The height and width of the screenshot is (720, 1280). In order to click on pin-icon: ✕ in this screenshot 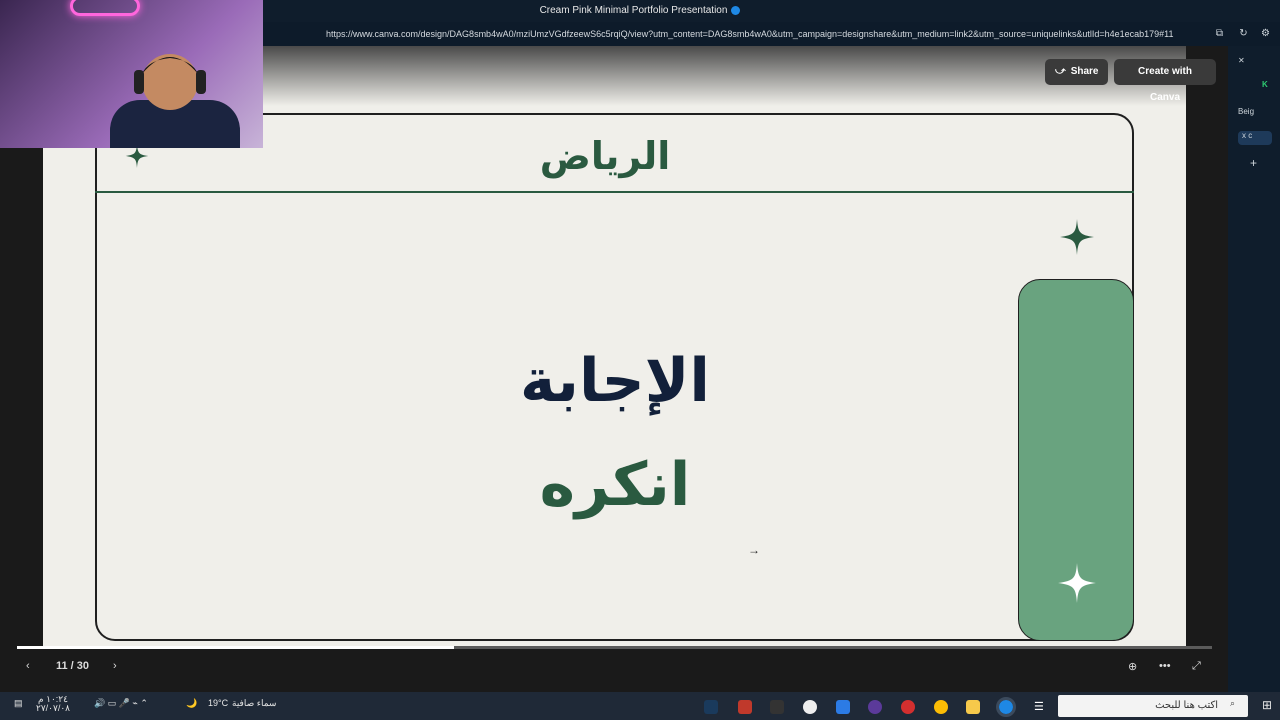, I will do `click(1255, 63)`.